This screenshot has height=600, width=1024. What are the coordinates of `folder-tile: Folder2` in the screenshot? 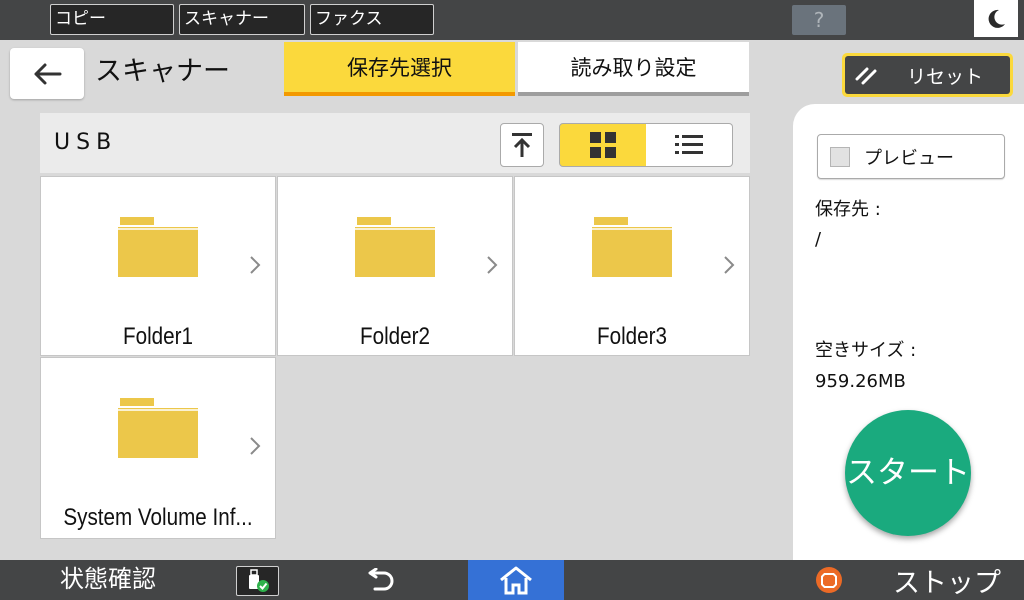 It's located at (395, 266).